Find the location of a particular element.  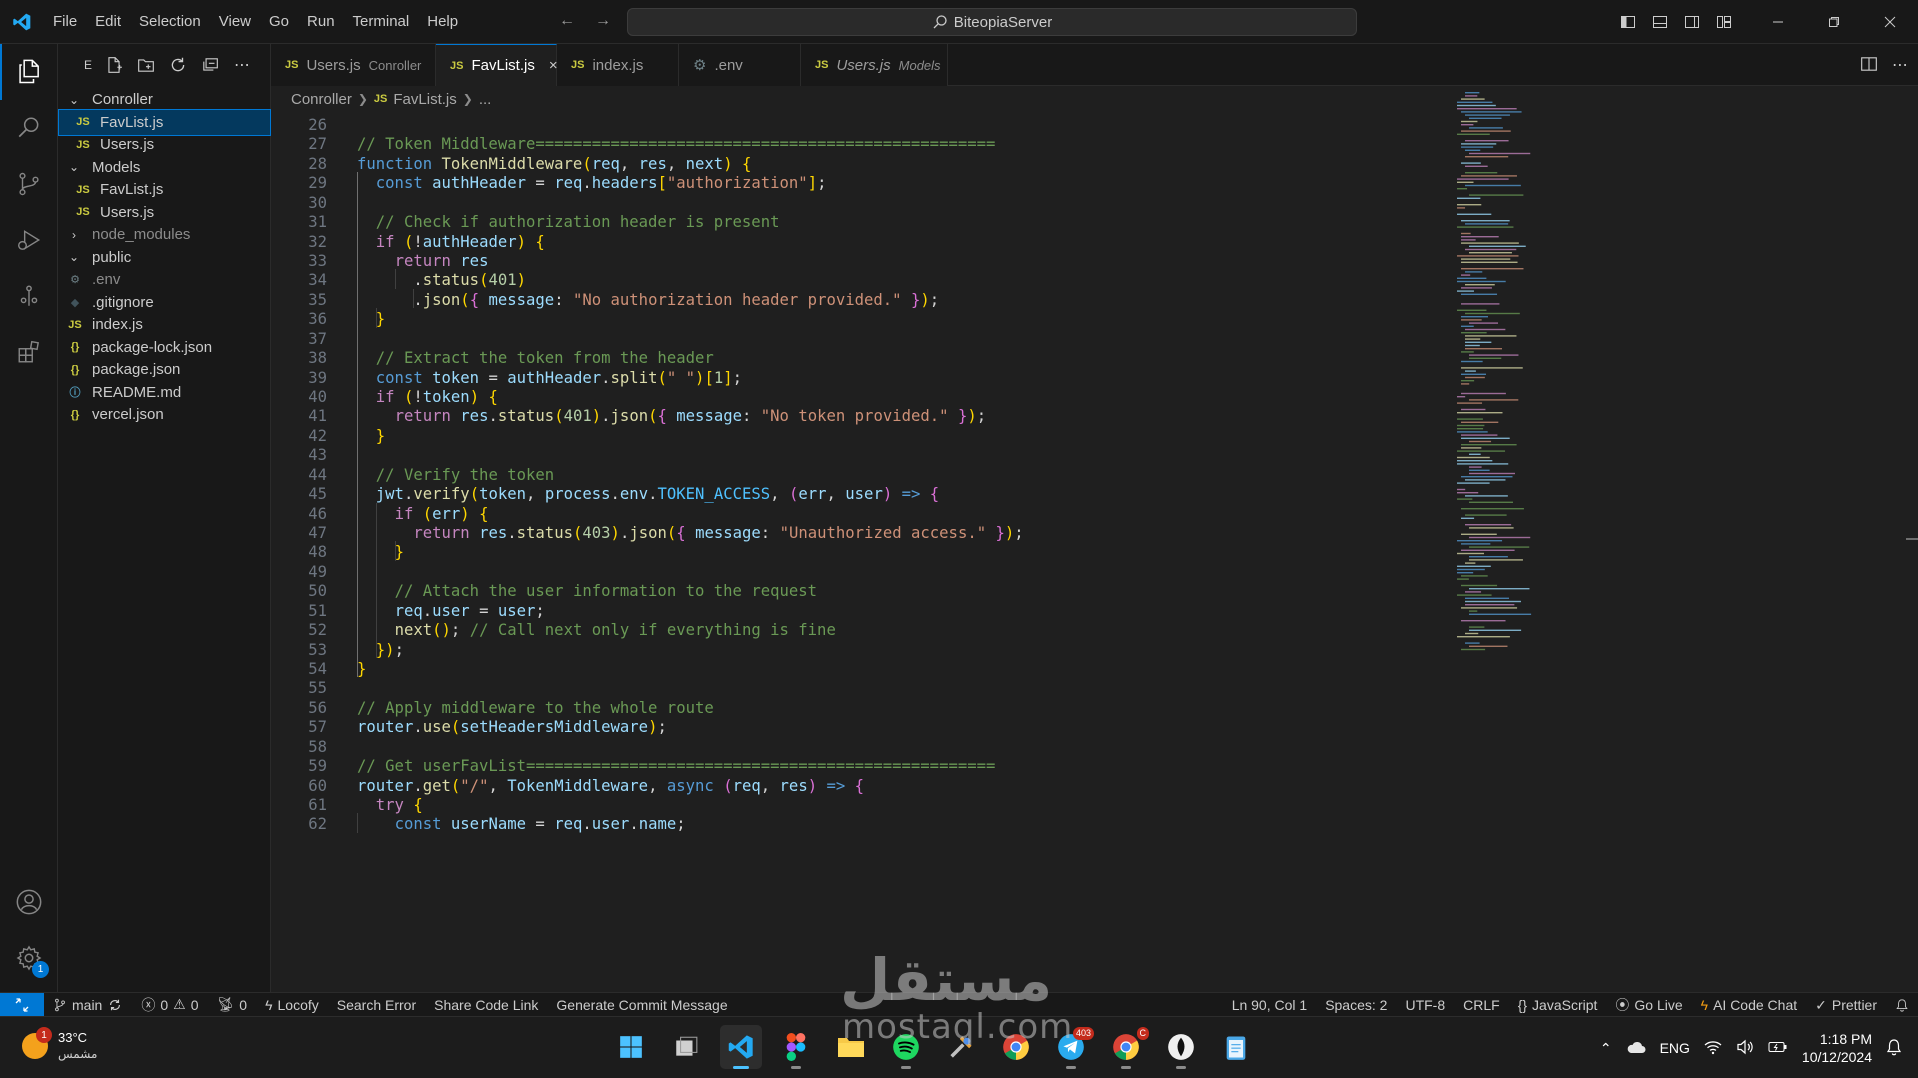

forward-arrow-icon: → is located at coordinates (603, 21).